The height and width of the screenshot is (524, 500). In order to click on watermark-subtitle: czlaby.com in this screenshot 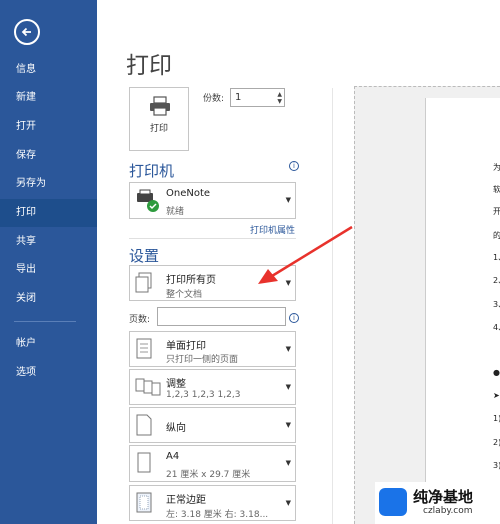, I will do `click(448, 511)`.